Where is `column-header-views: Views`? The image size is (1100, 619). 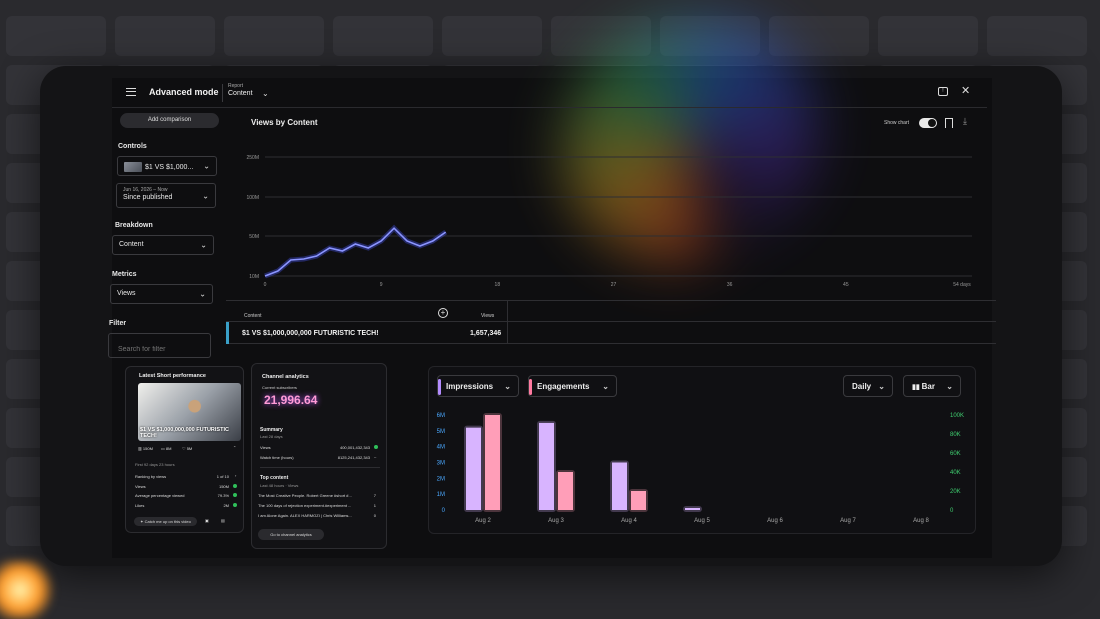
column-header-views: Views is located at coordinates (487, 316).